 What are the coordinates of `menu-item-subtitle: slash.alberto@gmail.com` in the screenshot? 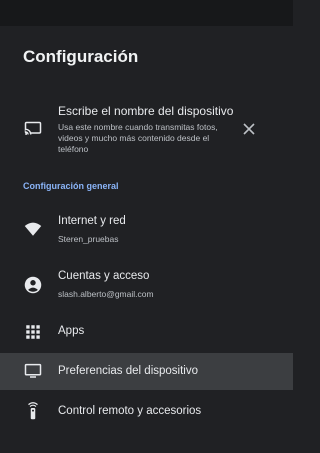 It's located at (106, 294).